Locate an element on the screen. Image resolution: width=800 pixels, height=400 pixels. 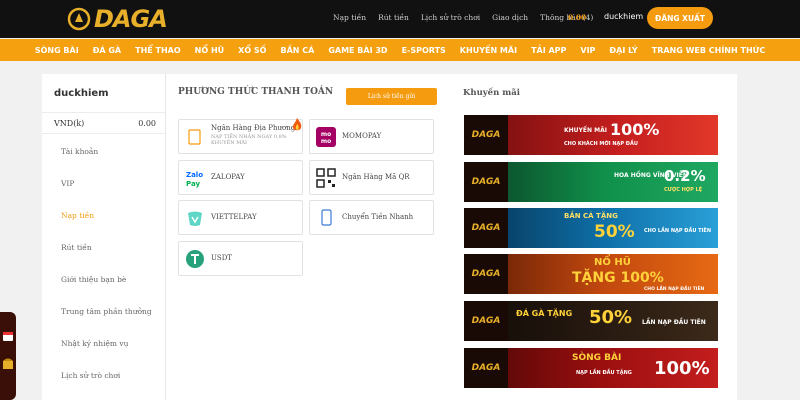
method-fast-transfer: Chuyển Tiền Nhanh is located at coordinates (371, 217).